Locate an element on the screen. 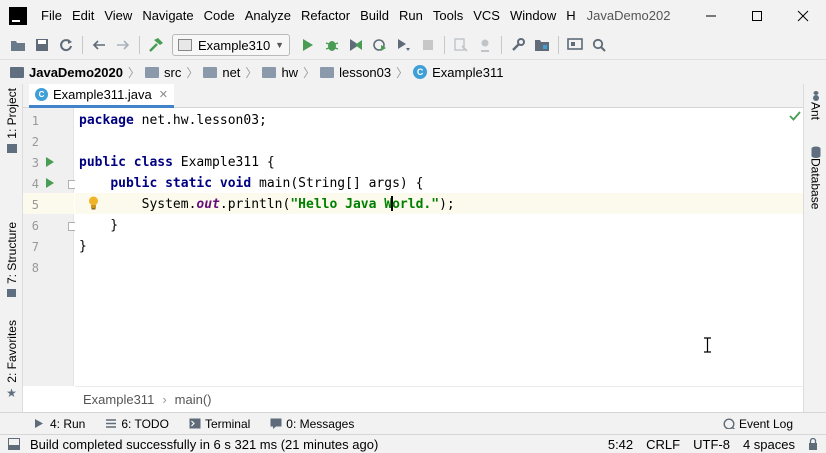 The height and width of the screenshot is (453, 826). code-text: System. is located at coordinates (138, 204).